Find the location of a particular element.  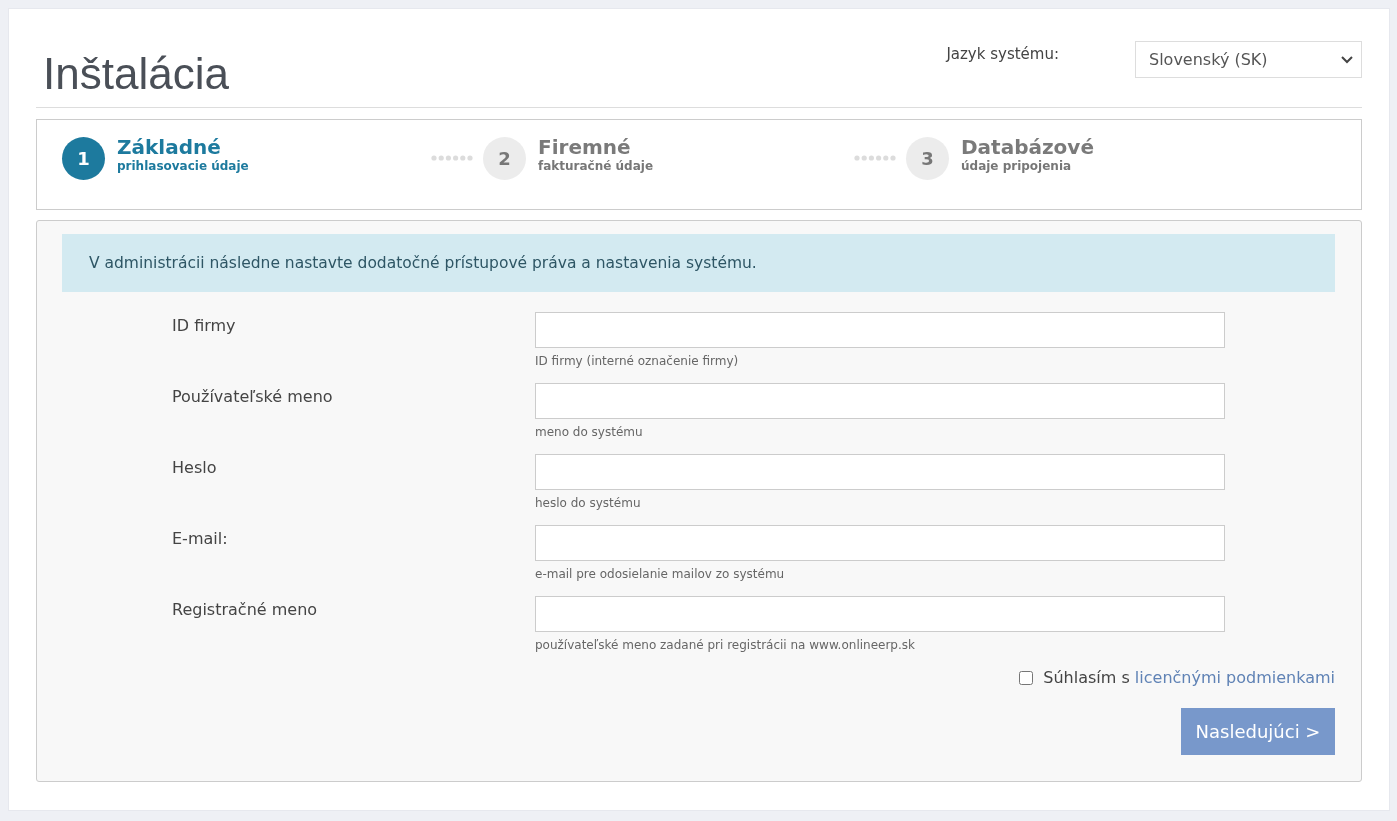

step-number: 3 is located at coordinates (927, 158).